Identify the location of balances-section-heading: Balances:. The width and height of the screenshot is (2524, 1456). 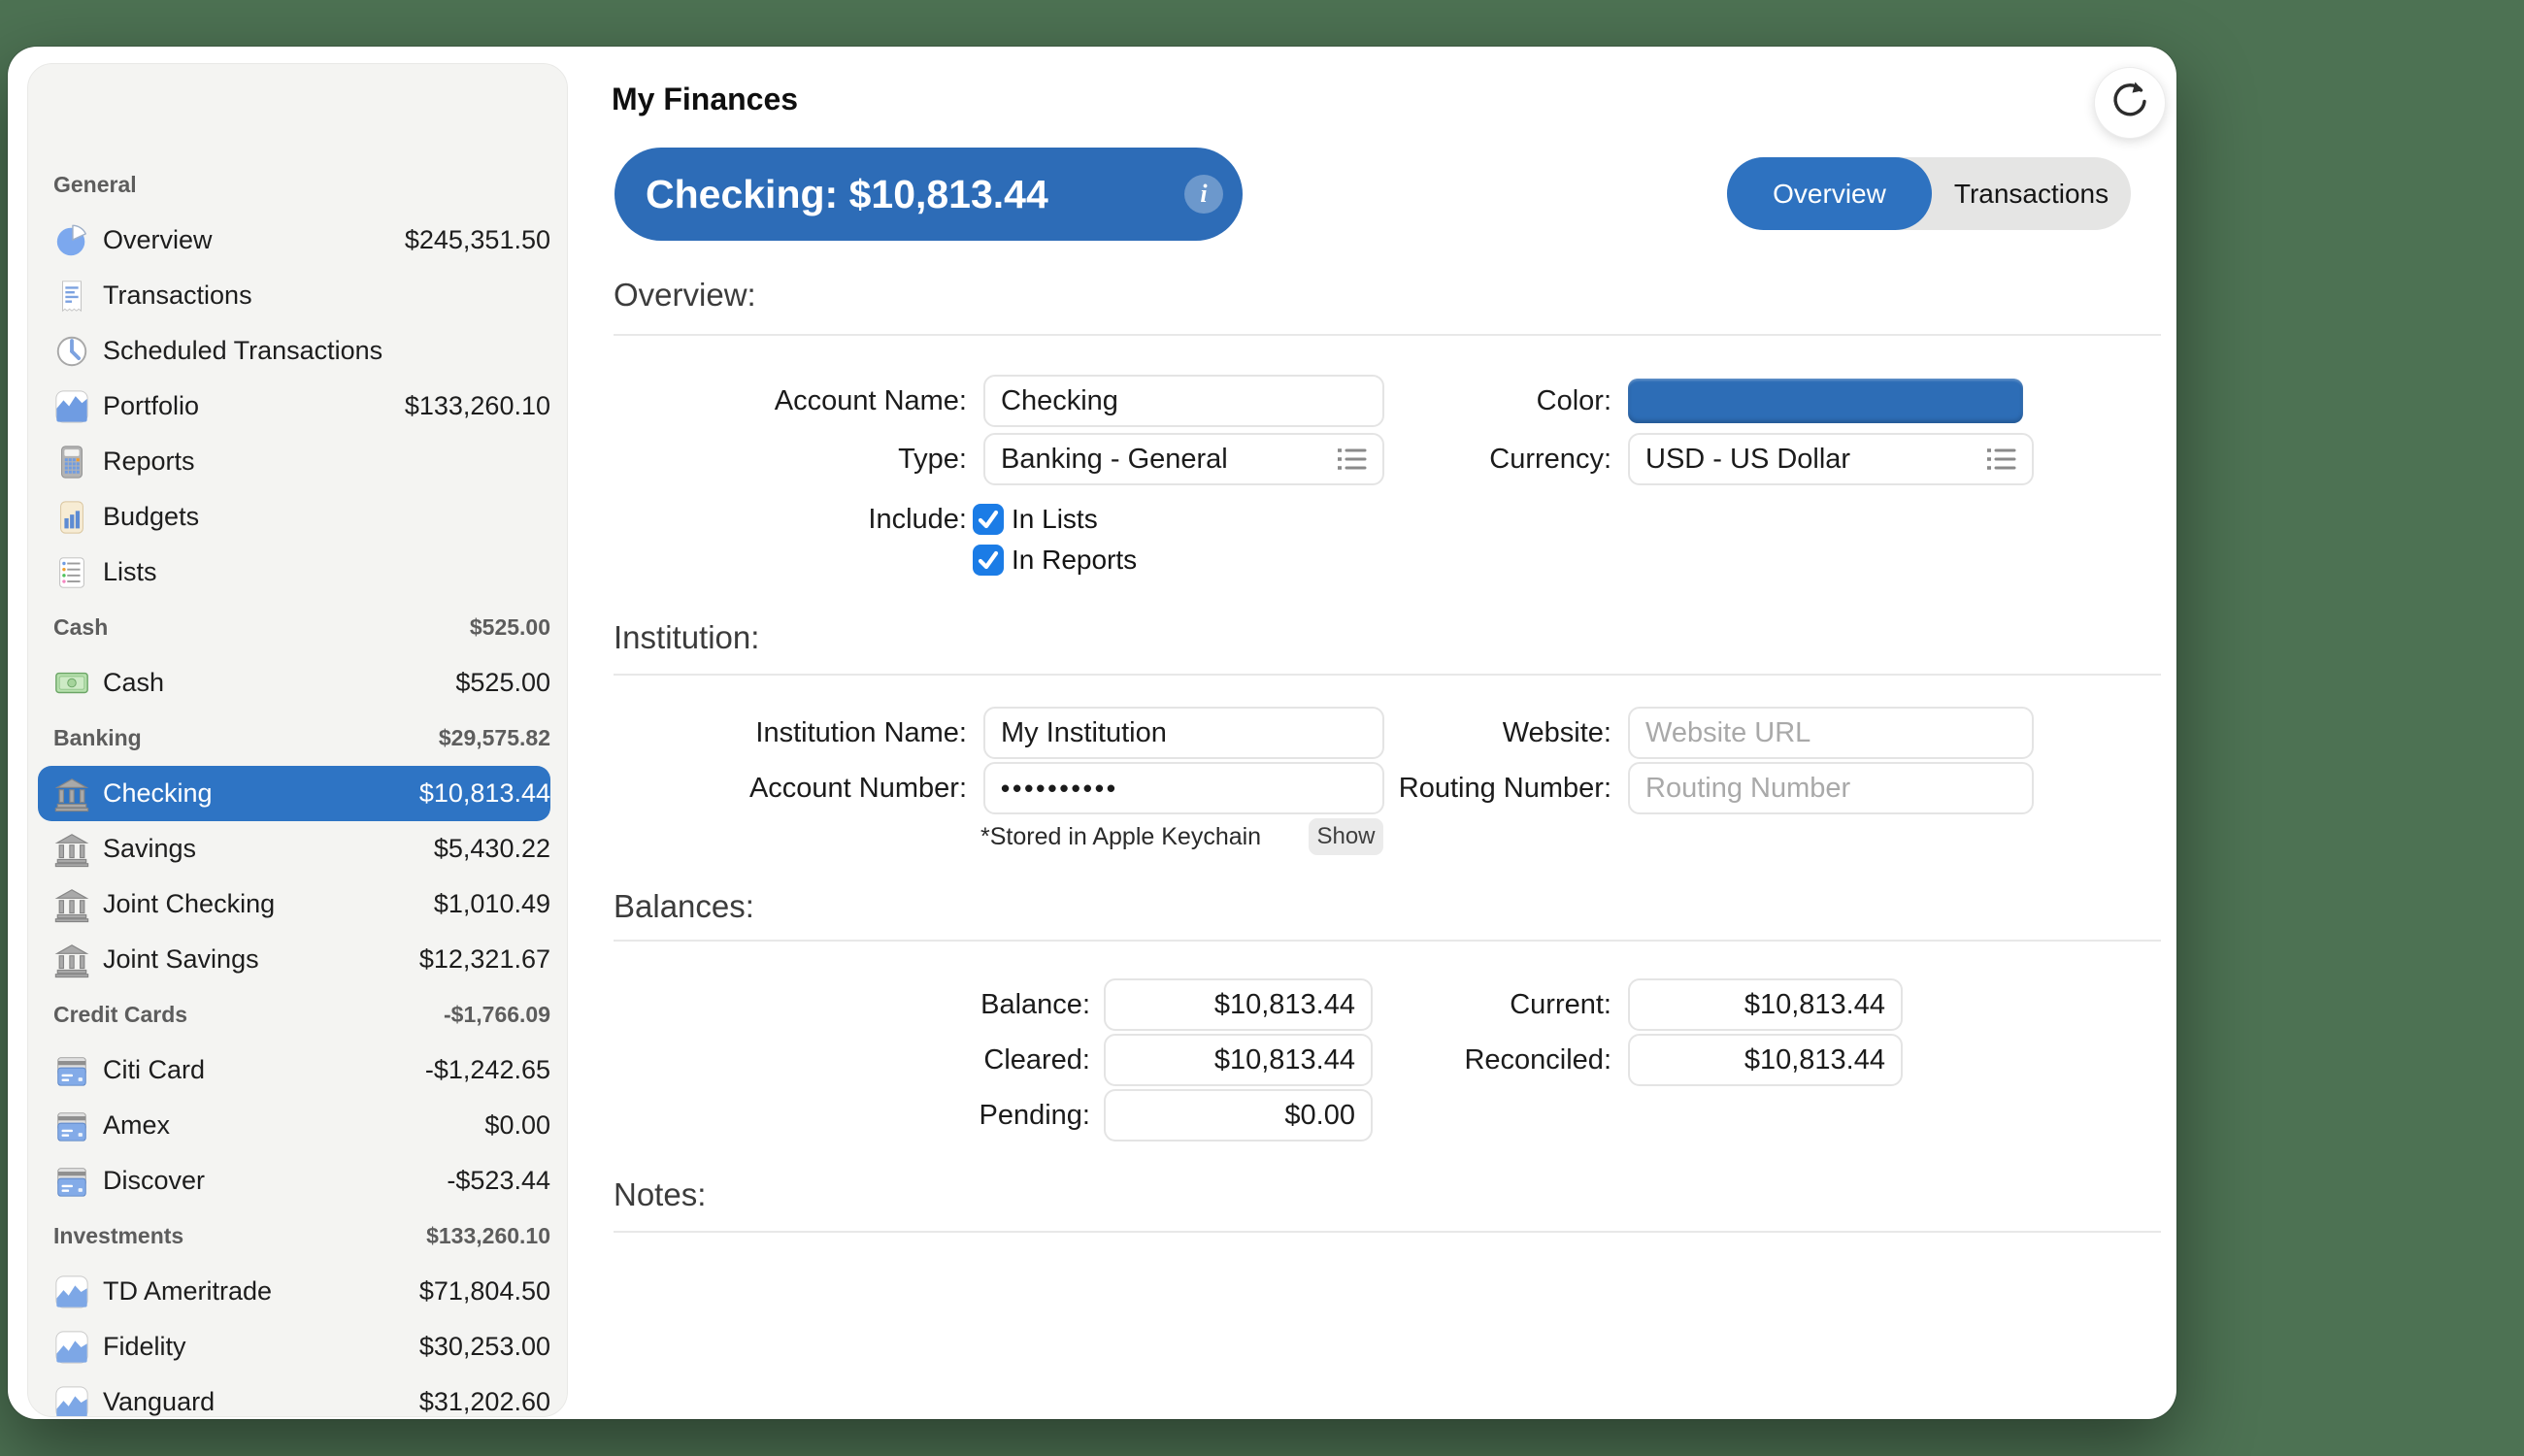
(684, 906).